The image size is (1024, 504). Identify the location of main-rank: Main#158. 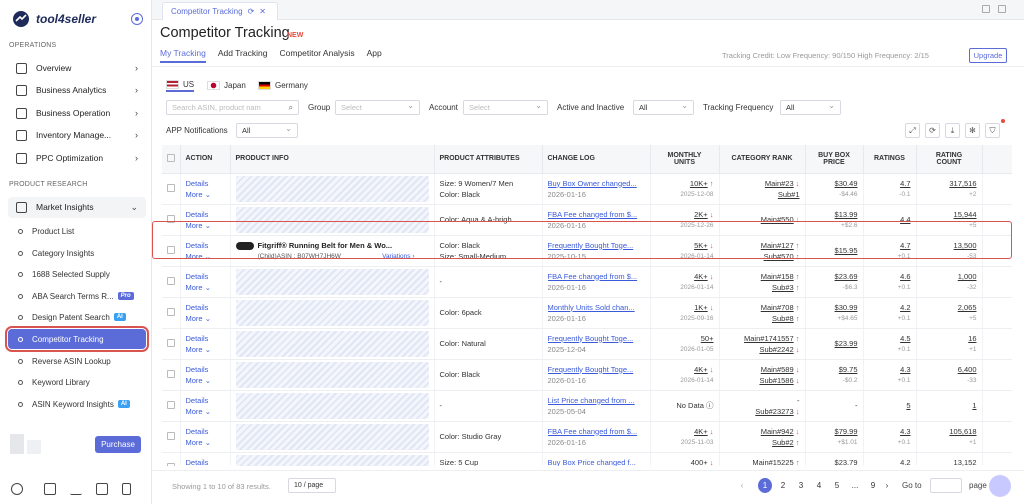
(777, 276).